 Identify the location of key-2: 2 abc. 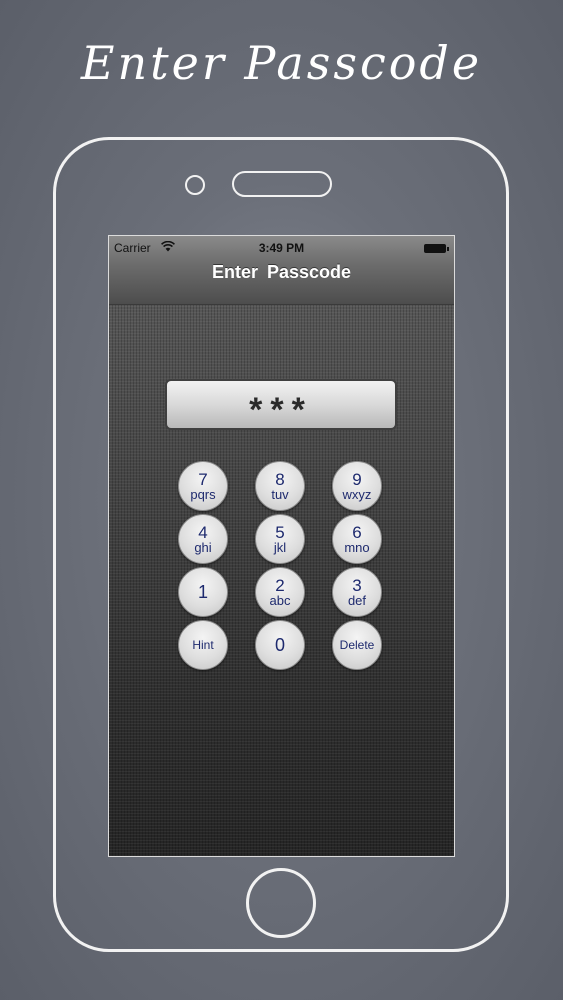
(280, 592).